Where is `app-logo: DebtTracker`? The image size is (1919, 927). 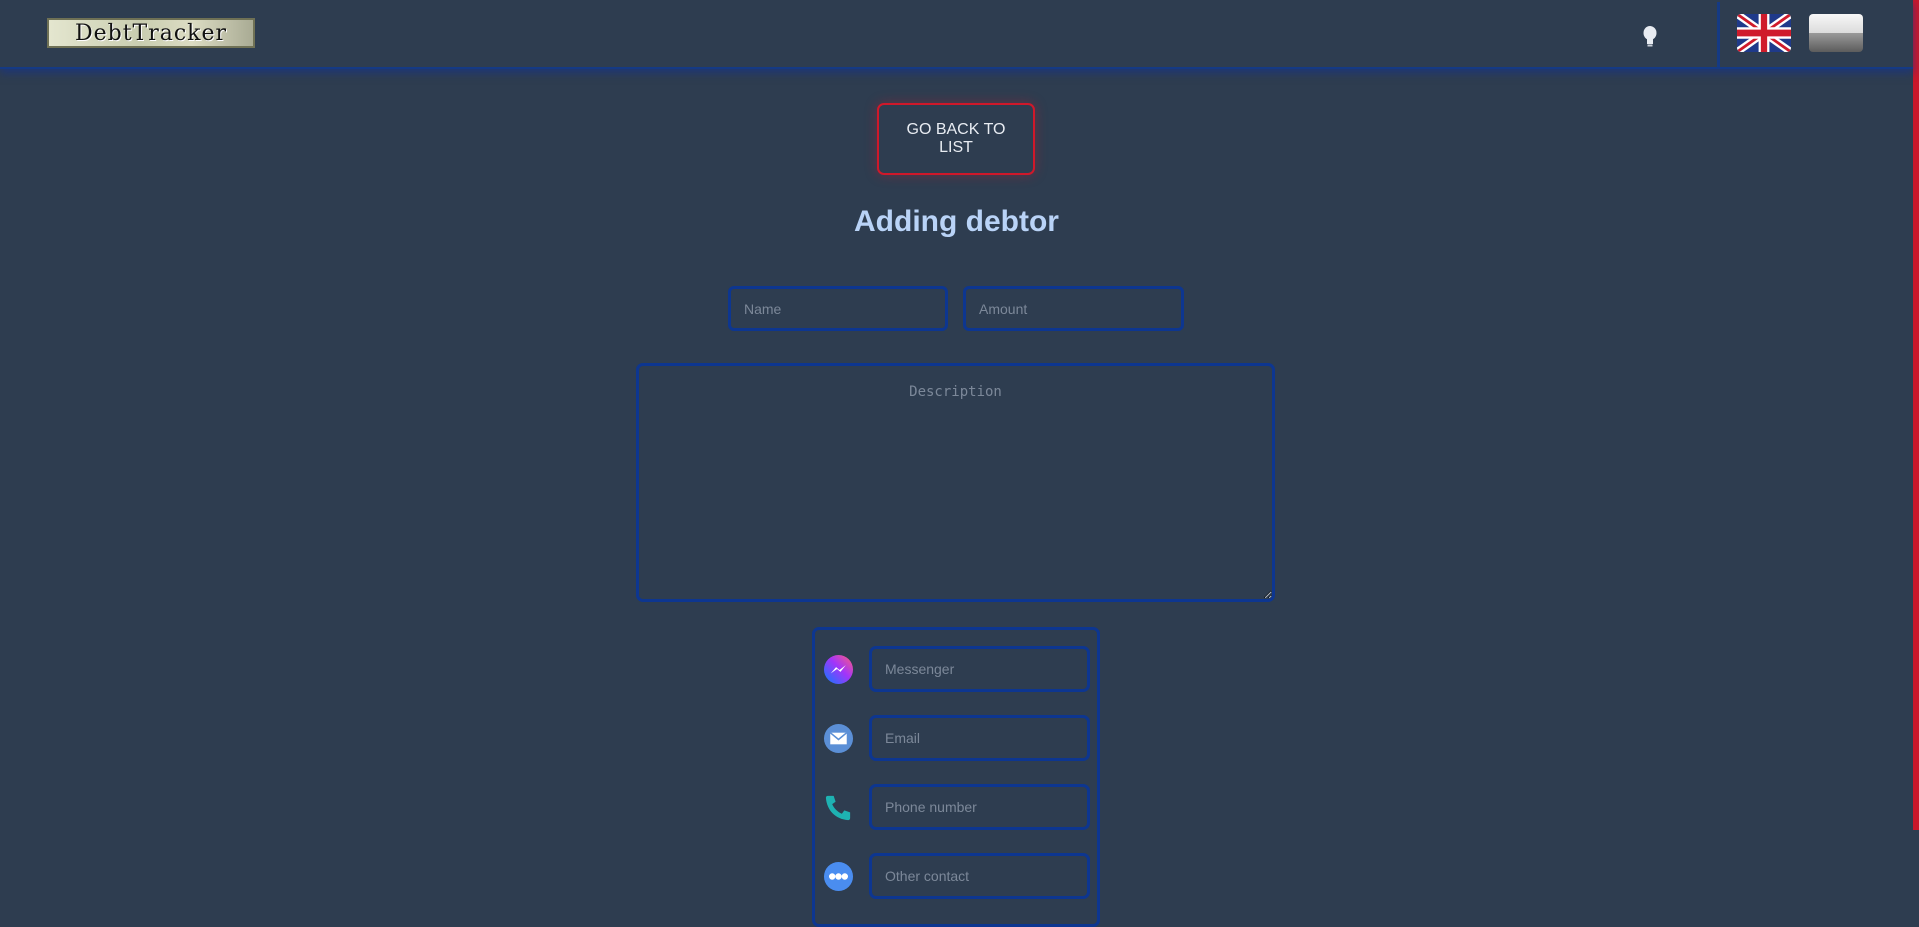 app-logo: DebtTracker is located at coordinates (151, 33).